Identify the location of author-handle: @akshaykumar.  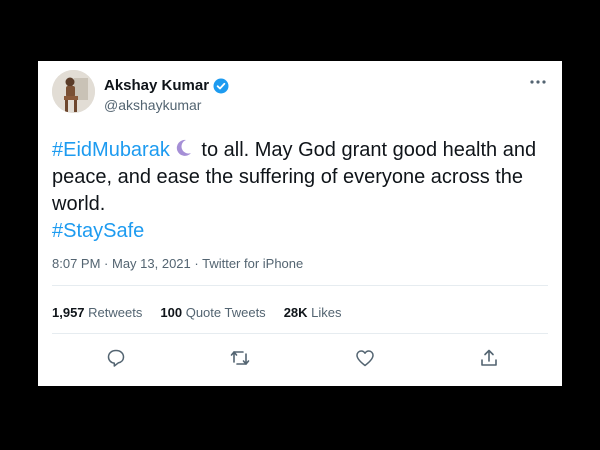
(152, 105).